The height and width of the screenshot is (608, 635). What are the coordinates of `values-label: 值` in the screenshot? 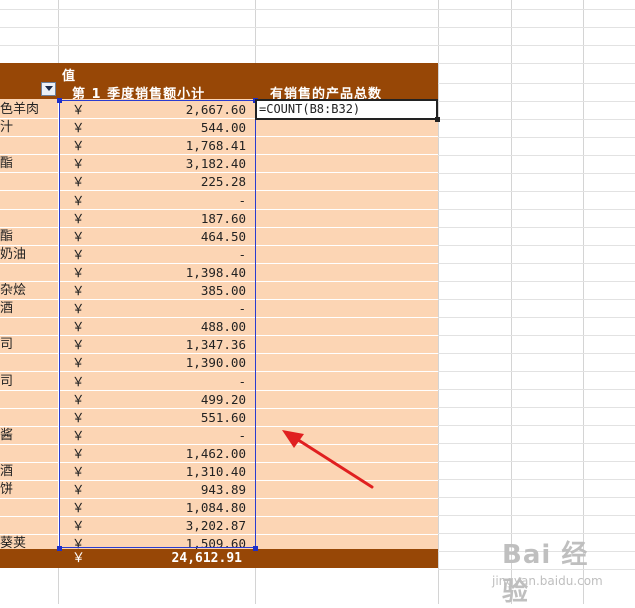 It's located at (69, 76).